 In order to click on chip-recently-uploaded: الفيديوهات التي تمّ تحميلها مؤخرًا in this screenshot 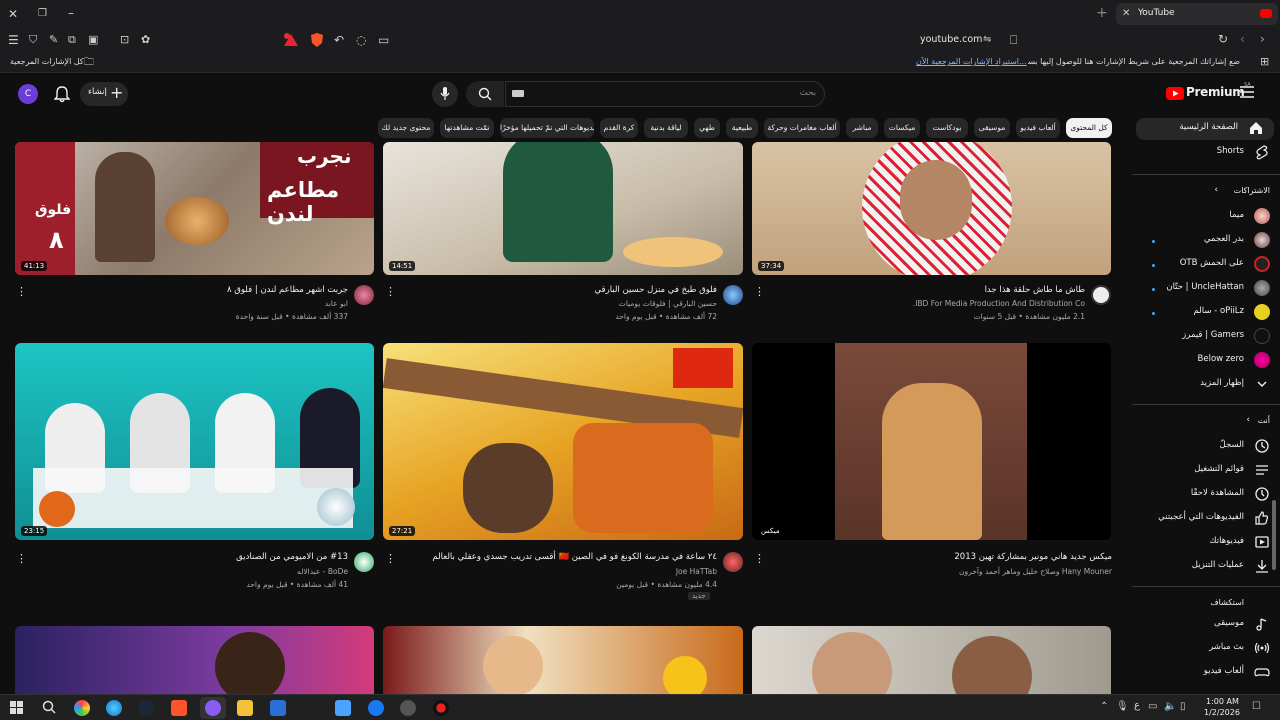, I will do `click(547, 128)`.